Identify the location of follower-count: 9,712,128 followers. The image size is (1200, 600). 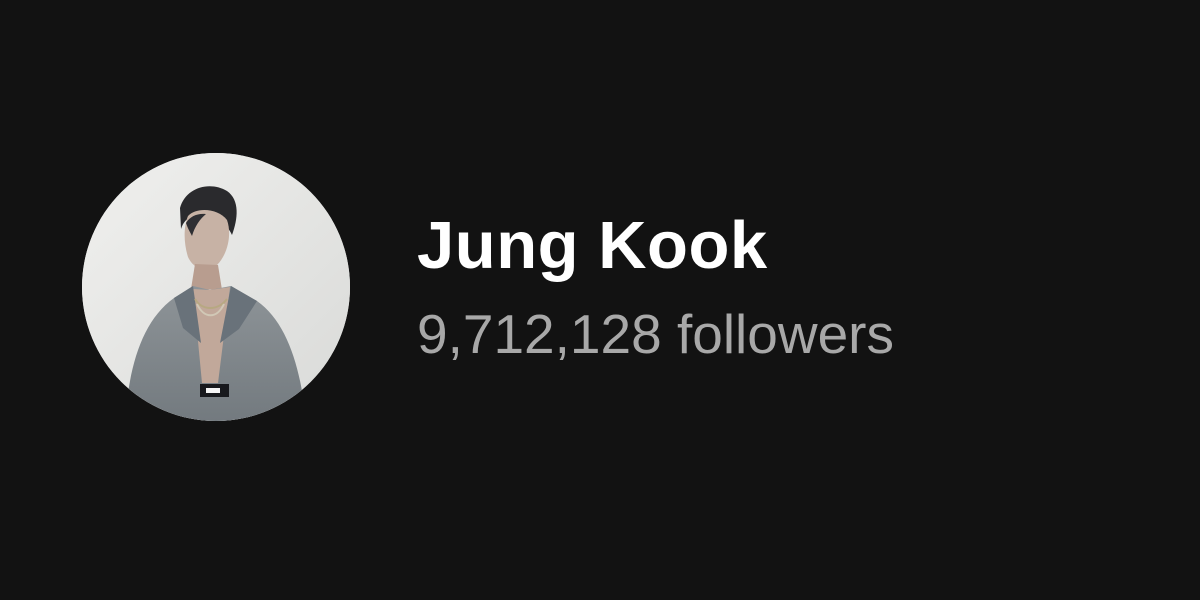
(655, 334).